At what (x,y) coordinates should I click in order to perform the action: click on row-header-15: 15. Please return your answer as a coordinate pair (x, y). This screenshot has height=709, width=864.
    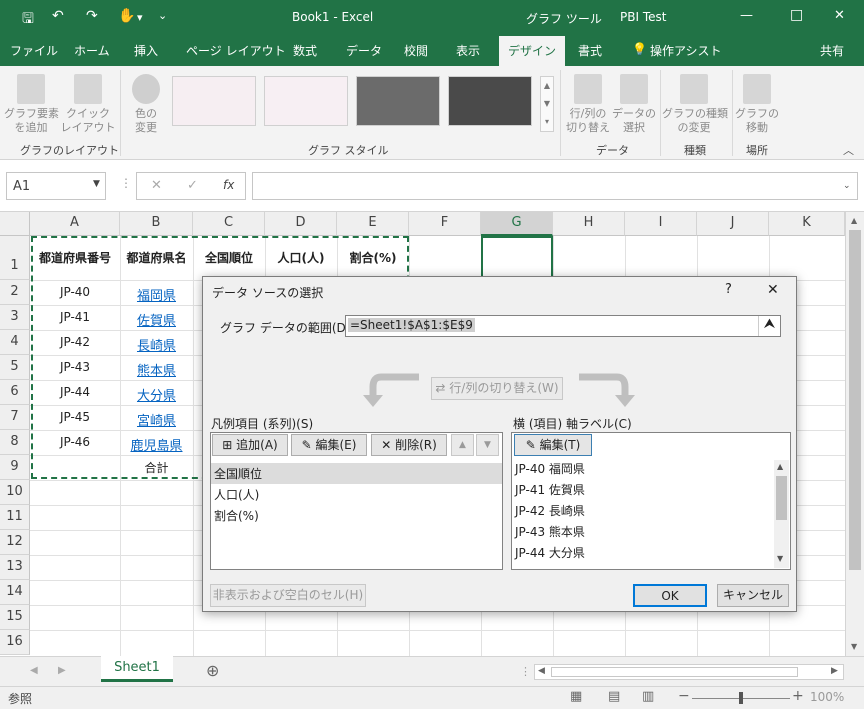
    Looking at the image, I should click on (15, 617).